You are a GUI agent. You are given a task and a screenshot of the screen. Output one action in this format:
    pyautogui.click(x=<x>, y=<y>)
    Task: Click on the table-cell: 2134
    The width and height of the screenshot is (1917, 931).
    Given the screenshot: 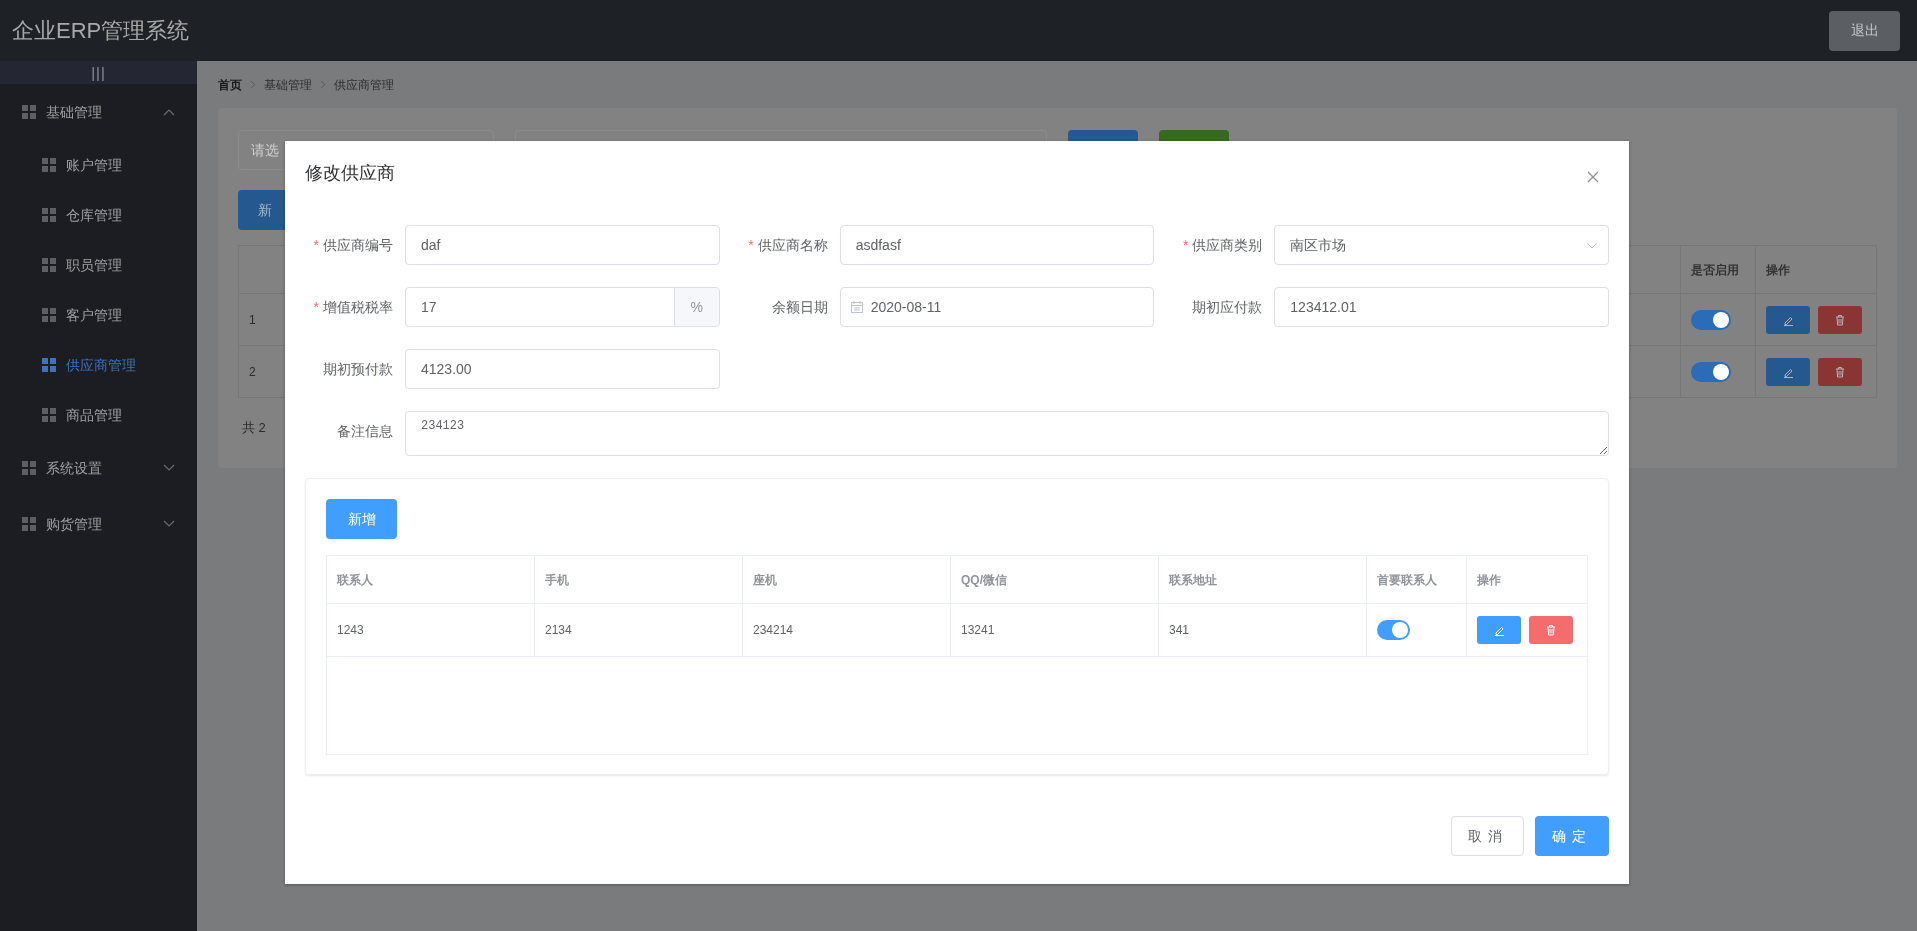 What is the action you would take?
    pyautogui.click(x=558, y=630)
    